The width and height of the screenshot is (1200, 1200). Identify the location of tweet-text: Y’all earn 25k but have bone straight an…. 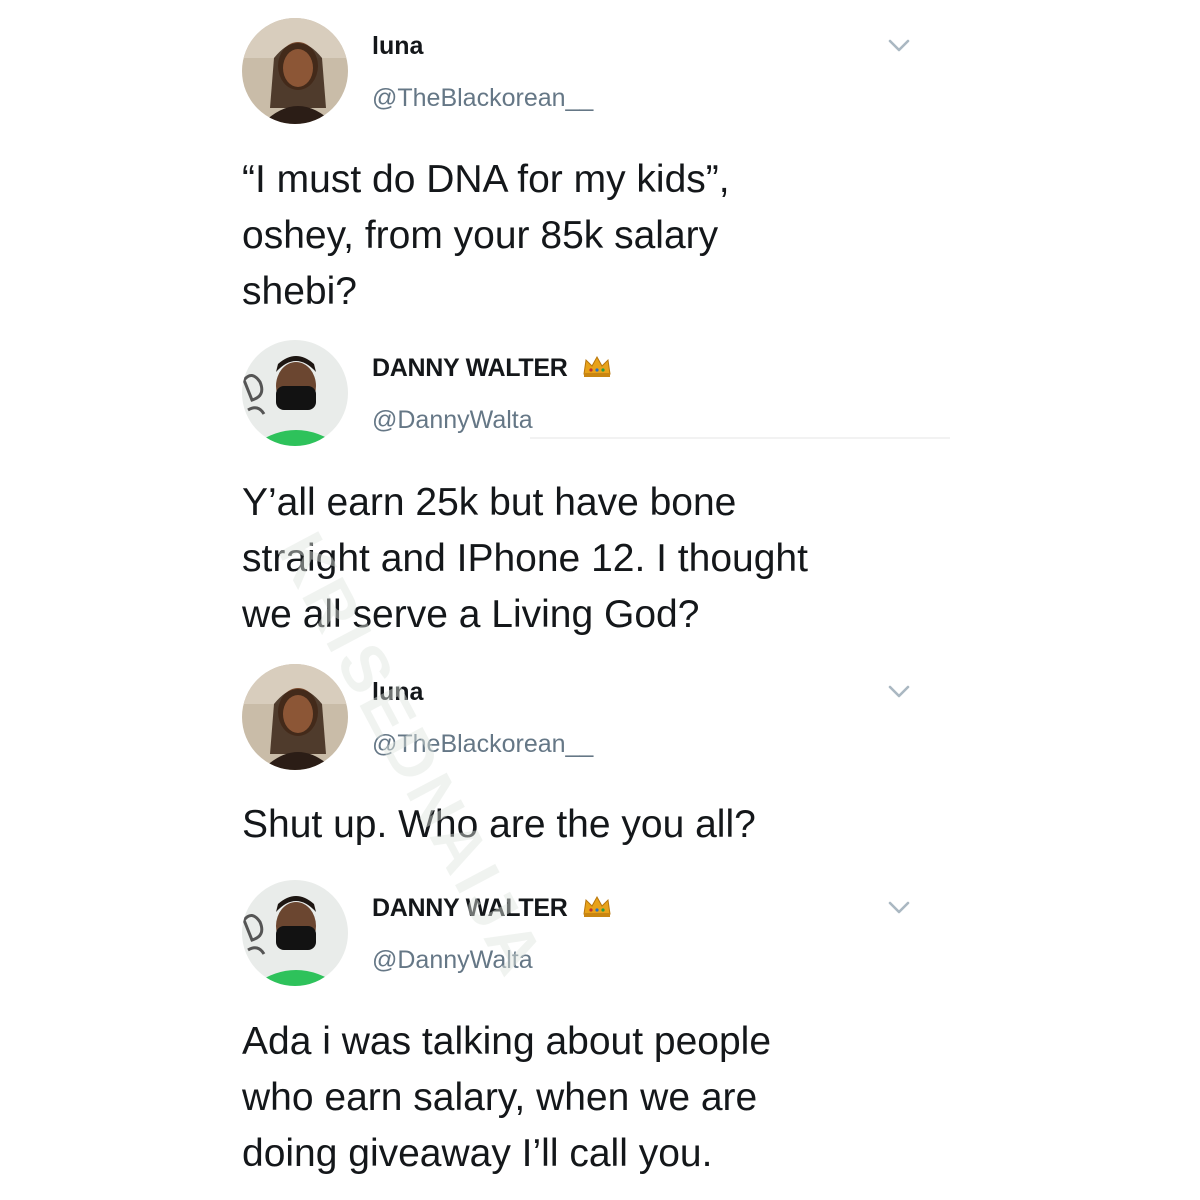
(525, 558).